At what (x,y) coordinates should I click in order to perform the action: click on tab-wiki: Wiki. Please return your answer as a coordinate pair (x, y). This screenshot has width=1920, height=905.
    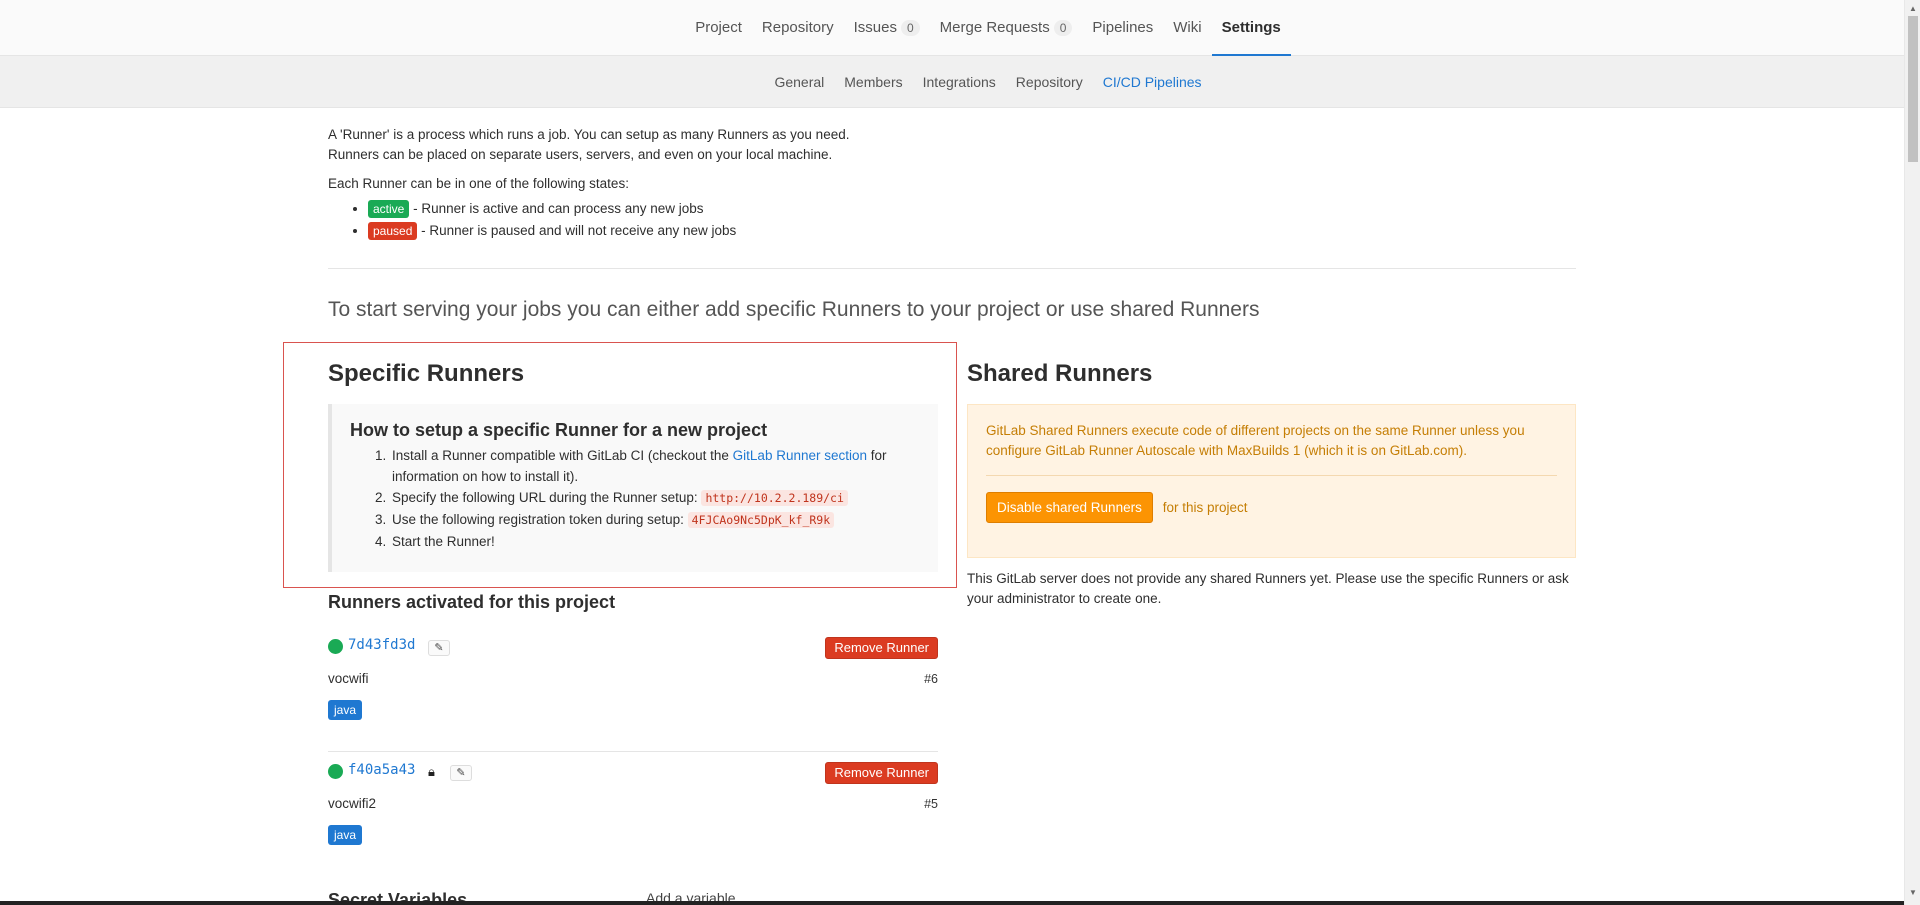
    Looking at the image, I should click on (1187, 28).